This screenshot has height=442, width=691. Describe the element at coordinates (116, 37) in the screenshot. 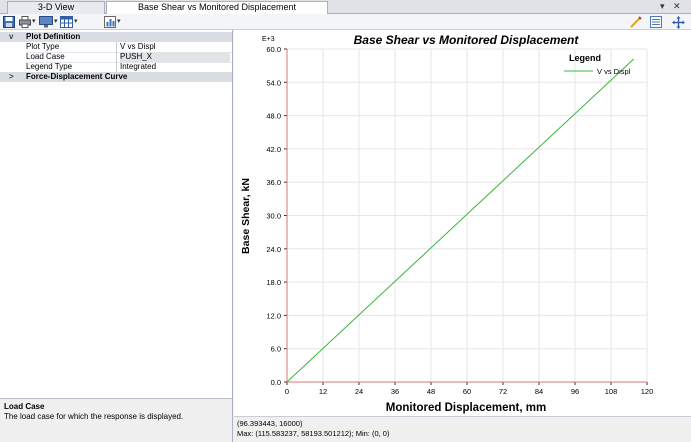

I see `category-plot-definition: v Plot Definition` at that location.